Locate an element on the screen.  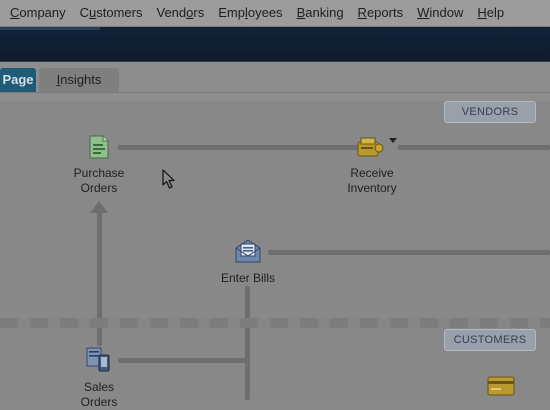
tab-insights: Insights is located at coordinates (79, 80).